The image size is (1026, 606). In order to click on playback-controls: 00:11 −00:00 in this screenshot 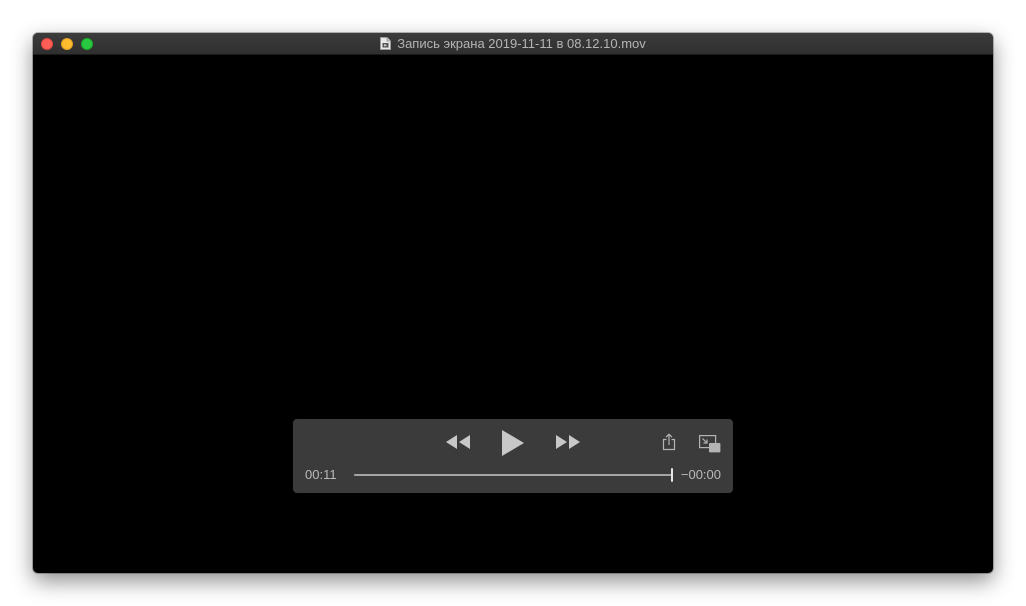, I will do `click(513, 456)`.